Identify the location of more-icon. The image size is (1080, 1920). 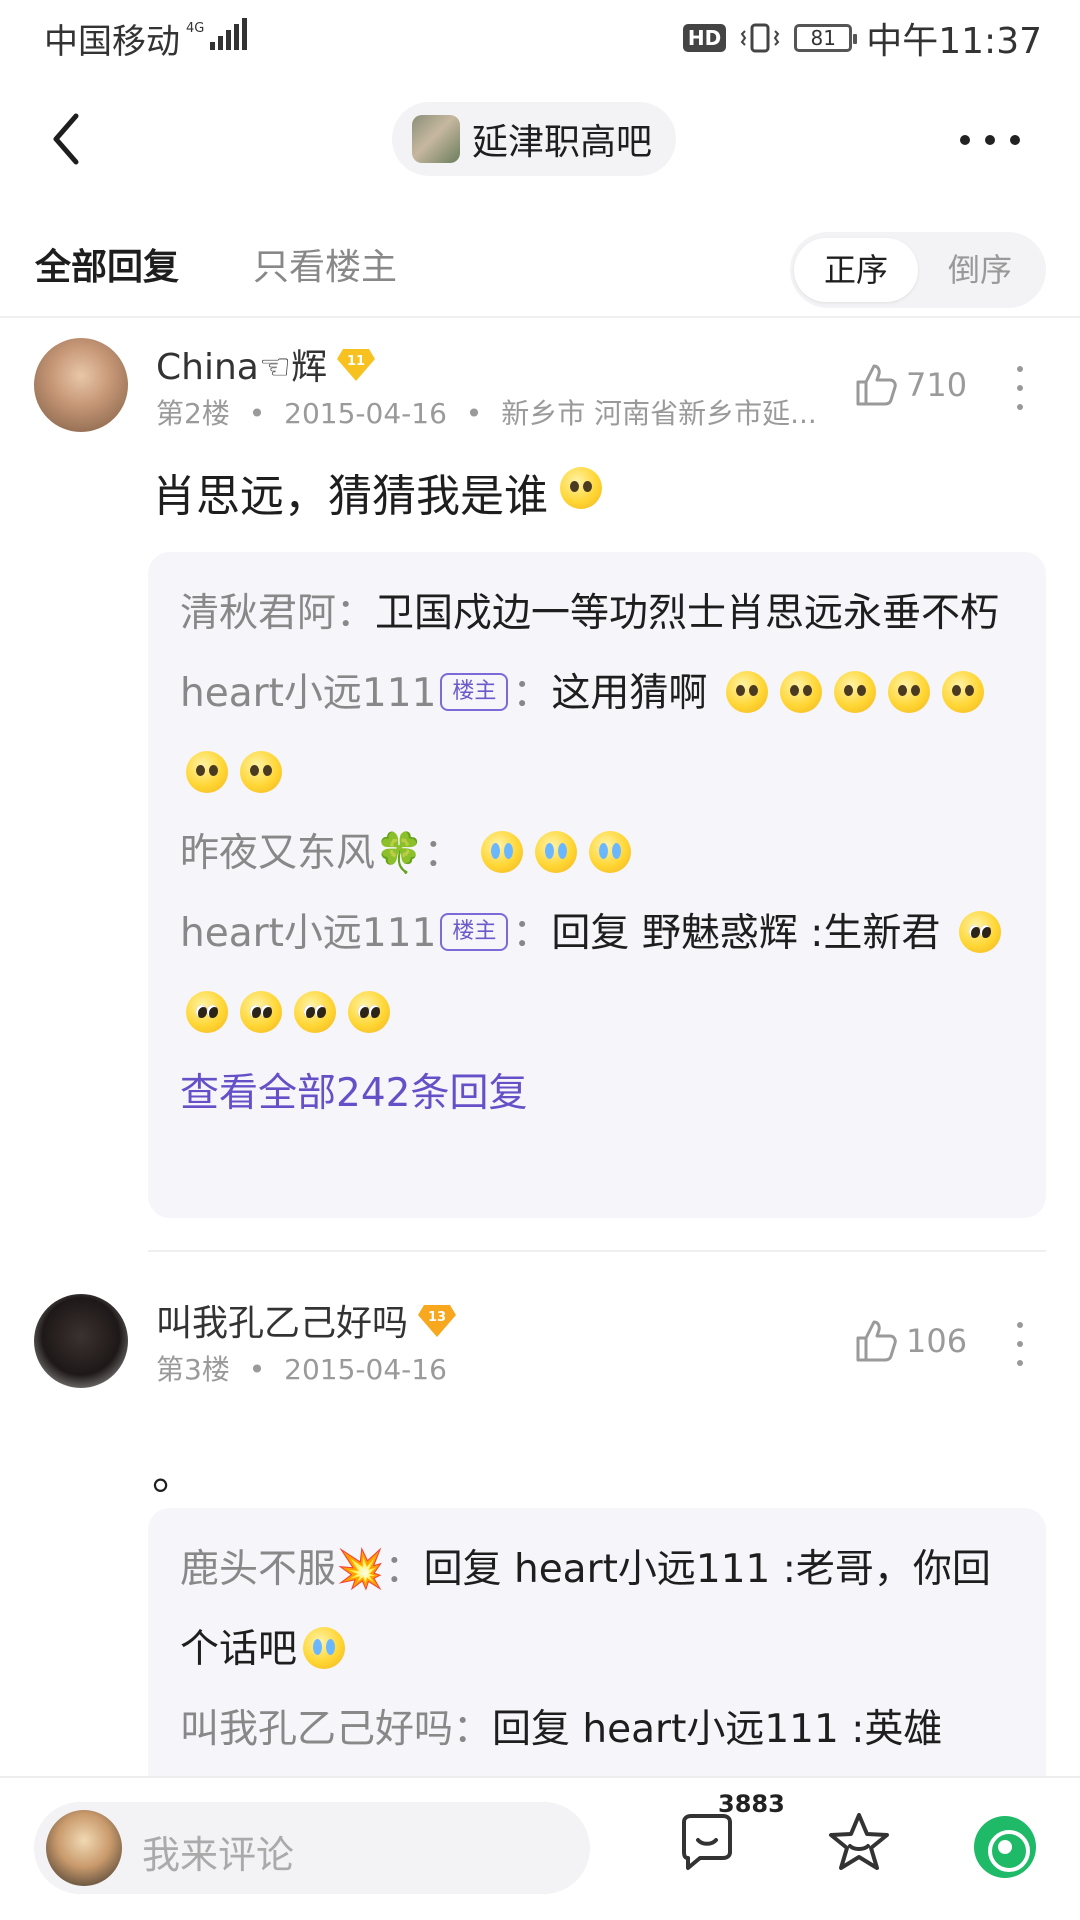
(990, 140).